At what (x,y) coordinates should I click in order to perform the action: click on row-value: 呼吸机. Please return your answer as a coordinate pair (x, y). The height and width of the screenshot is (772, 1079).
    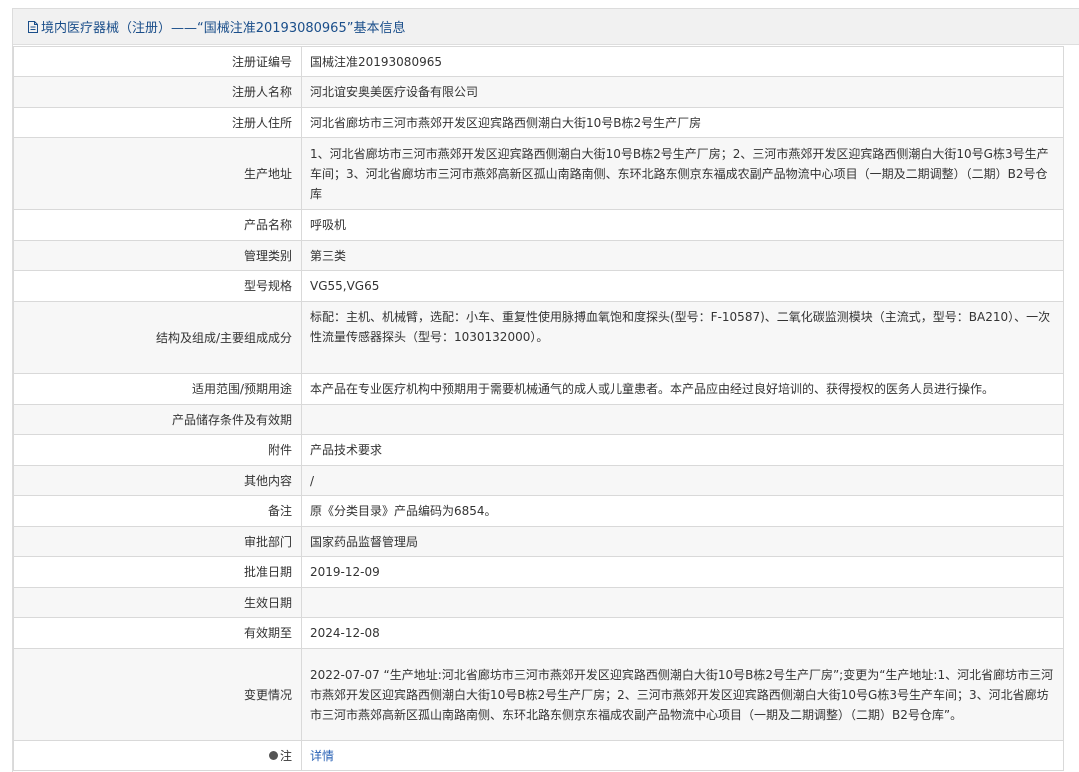
    Looking at the image, I should click on (682, 225).